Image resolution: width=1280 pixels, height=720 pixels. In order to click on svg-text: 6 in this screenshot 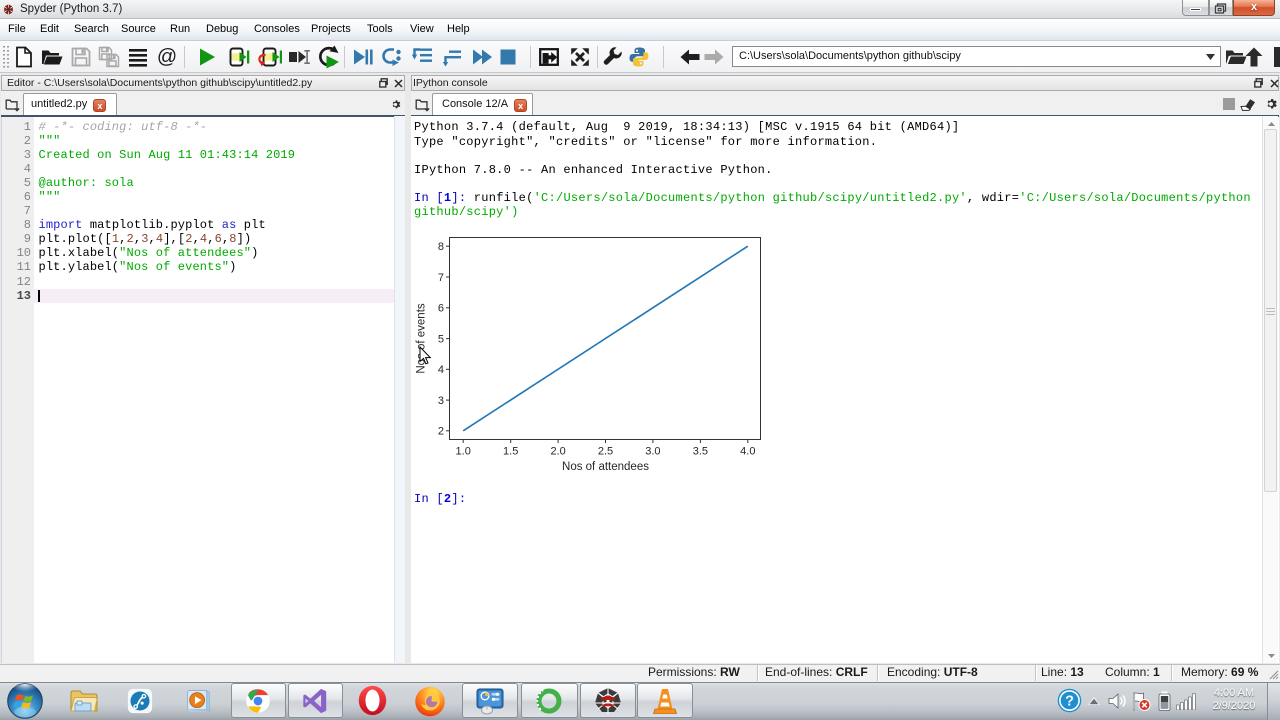, I will do `click(441, 309)`.